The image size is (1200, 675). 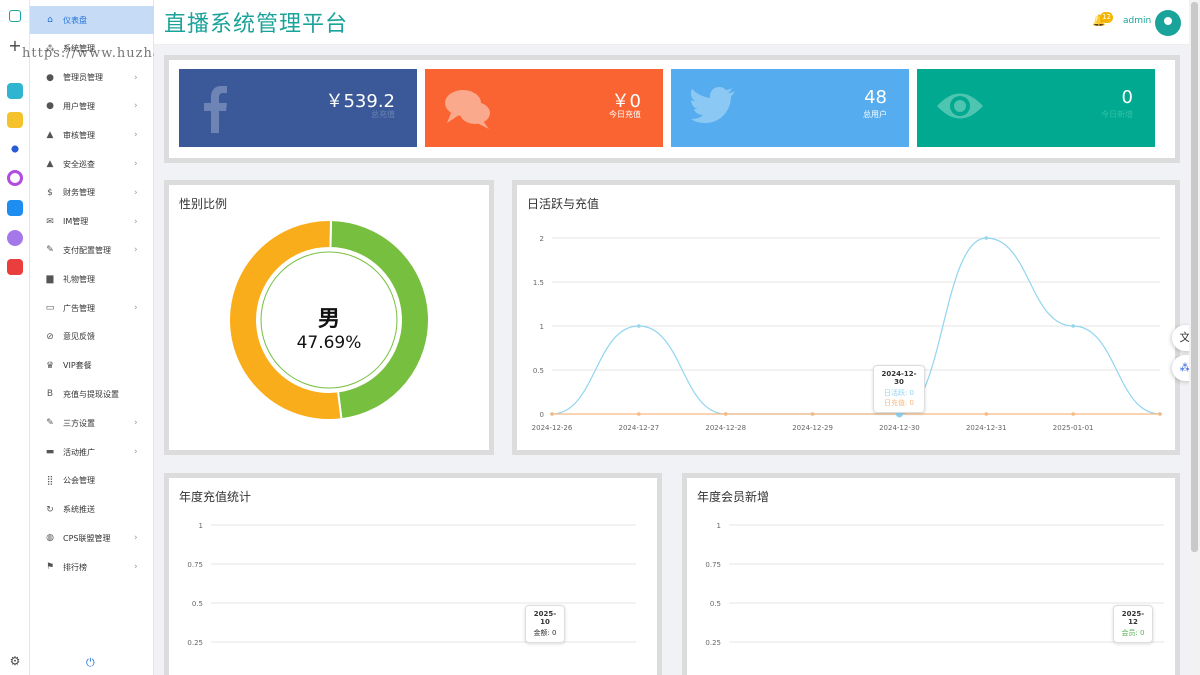 I want to click on sidebar-item: ✉ IM管理 ›, so click(x=92, y=222).